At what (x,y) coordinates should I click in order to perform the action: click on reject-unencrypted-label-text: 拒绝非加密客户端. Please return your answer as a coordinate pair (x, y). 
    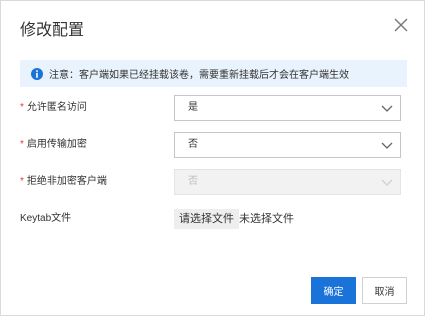
    Looking at the image, I should click on (66, 181).